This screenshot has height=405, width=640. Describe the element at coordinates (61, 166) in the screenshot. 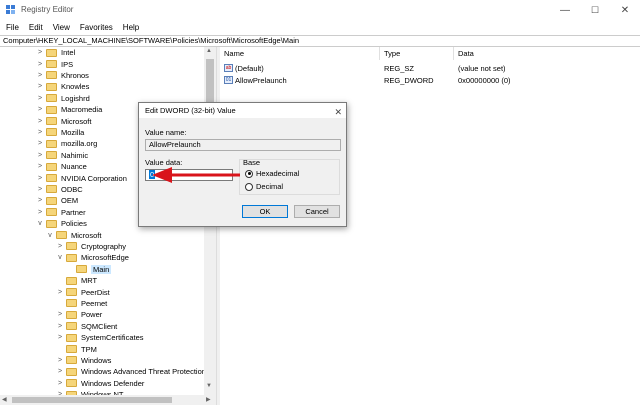

I see `tree-item: > Nuance` at that location.